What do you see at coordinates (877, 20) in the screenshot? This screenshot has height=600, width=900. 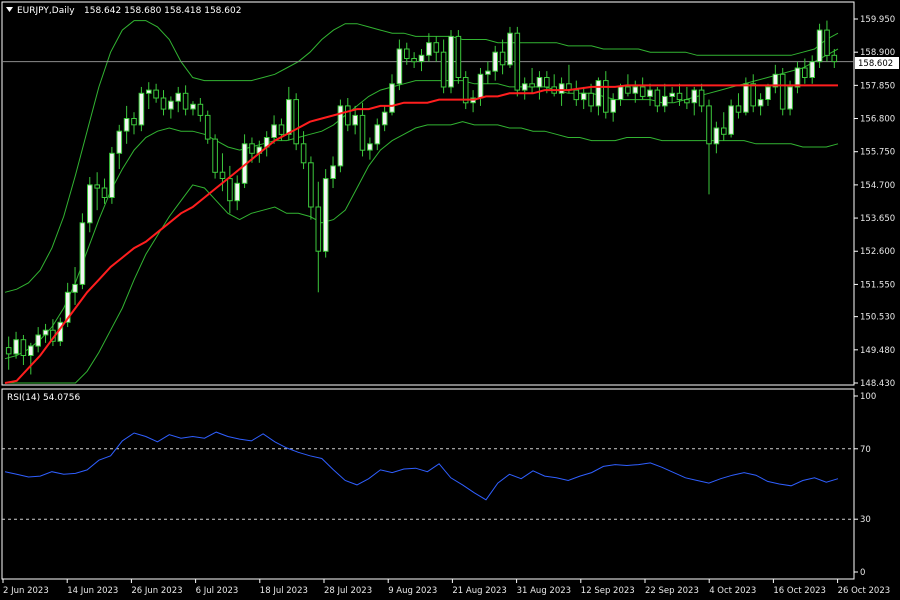 I see `price-tick-label: 159.950` at bounding box center [877, 20].